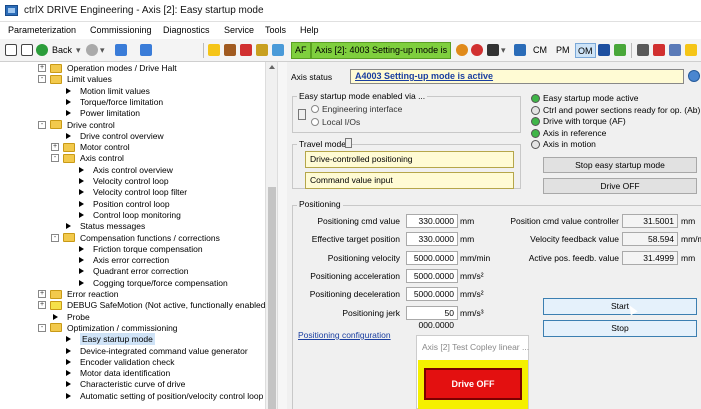 The height and width of the screenshot is (409, 701). Describe the element at coordinates (78, 50) in the screenshot. I see `back-dropdown-icon: ▾` at that location.